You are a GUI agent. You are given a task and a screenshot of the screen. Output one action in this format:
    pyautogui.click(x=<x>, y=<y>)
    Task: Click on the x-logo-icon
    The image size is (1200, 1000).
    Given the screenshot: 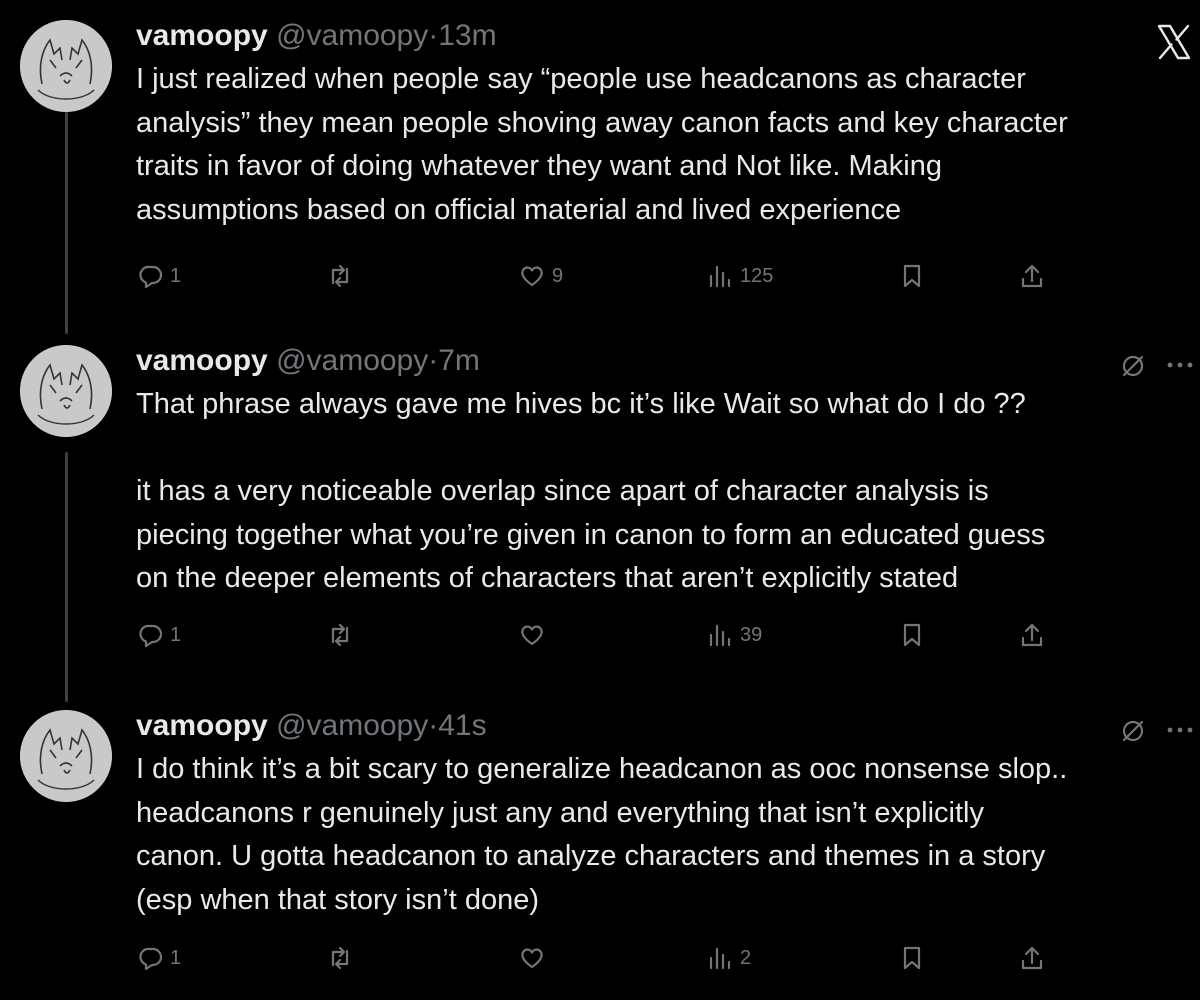 What is the action you would take?
    pyautogui.click(x=1174, y=42)
    